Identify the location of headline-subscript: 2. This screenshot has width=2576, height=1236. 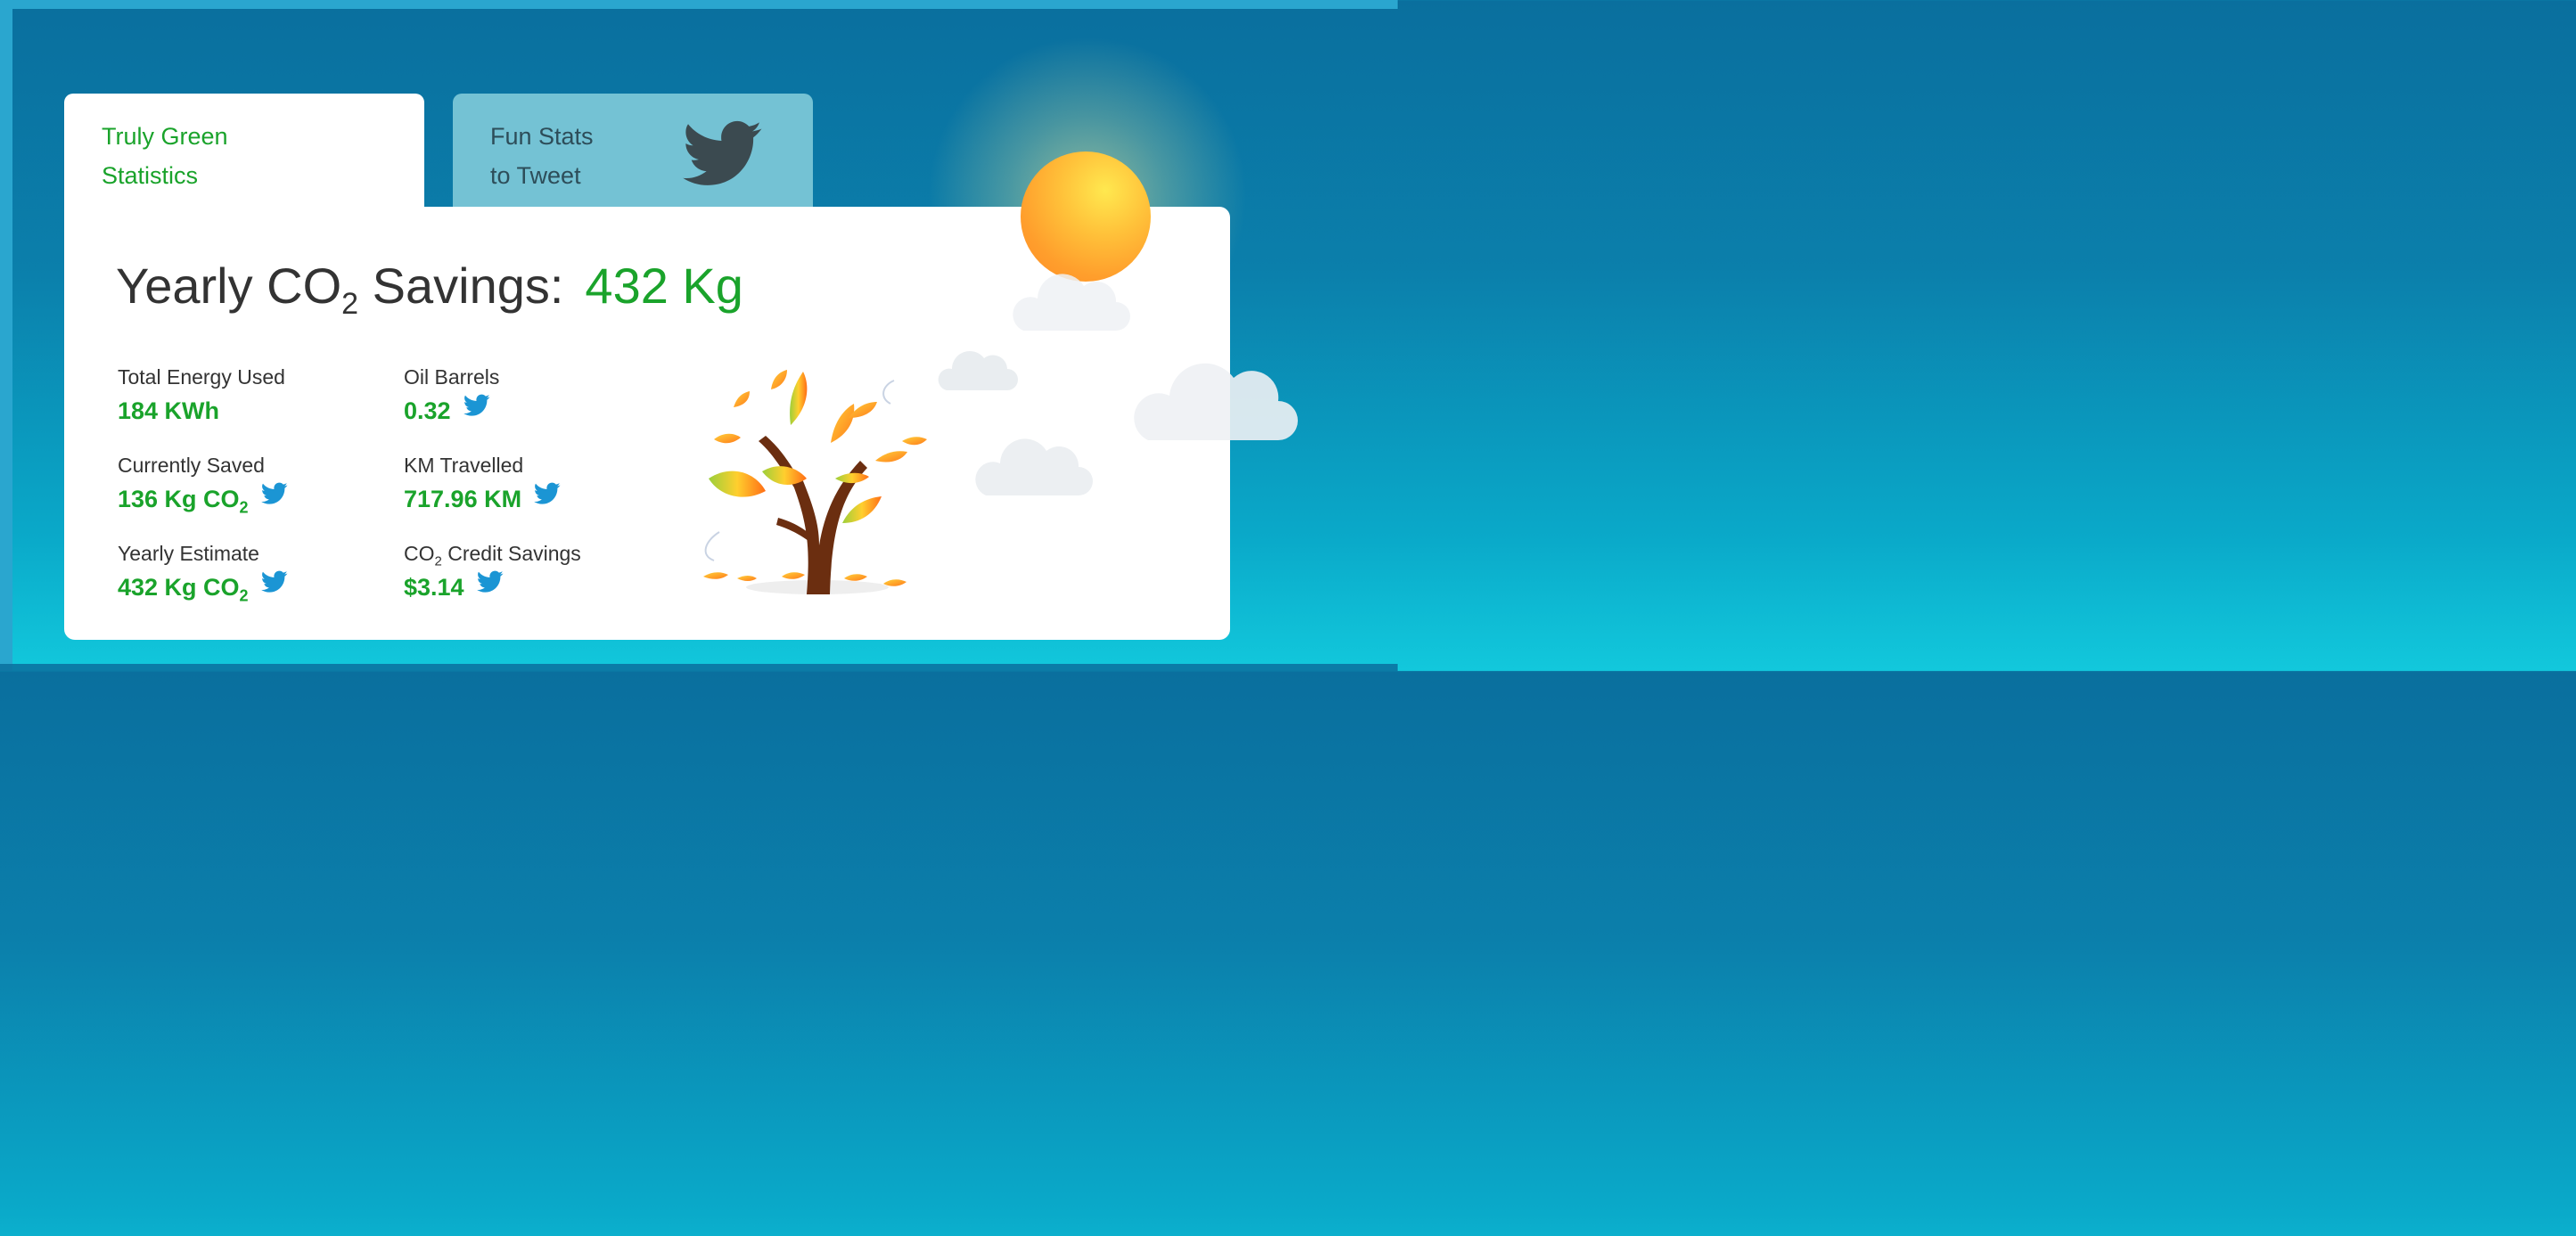
(350, 304).